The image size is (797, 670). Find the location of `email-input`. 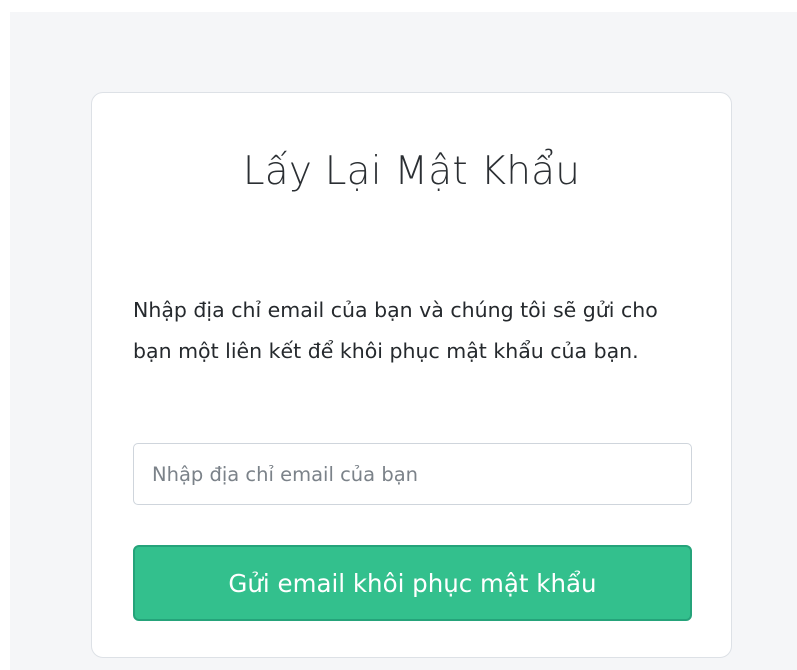

email-input is located at coordinates (412, 474).